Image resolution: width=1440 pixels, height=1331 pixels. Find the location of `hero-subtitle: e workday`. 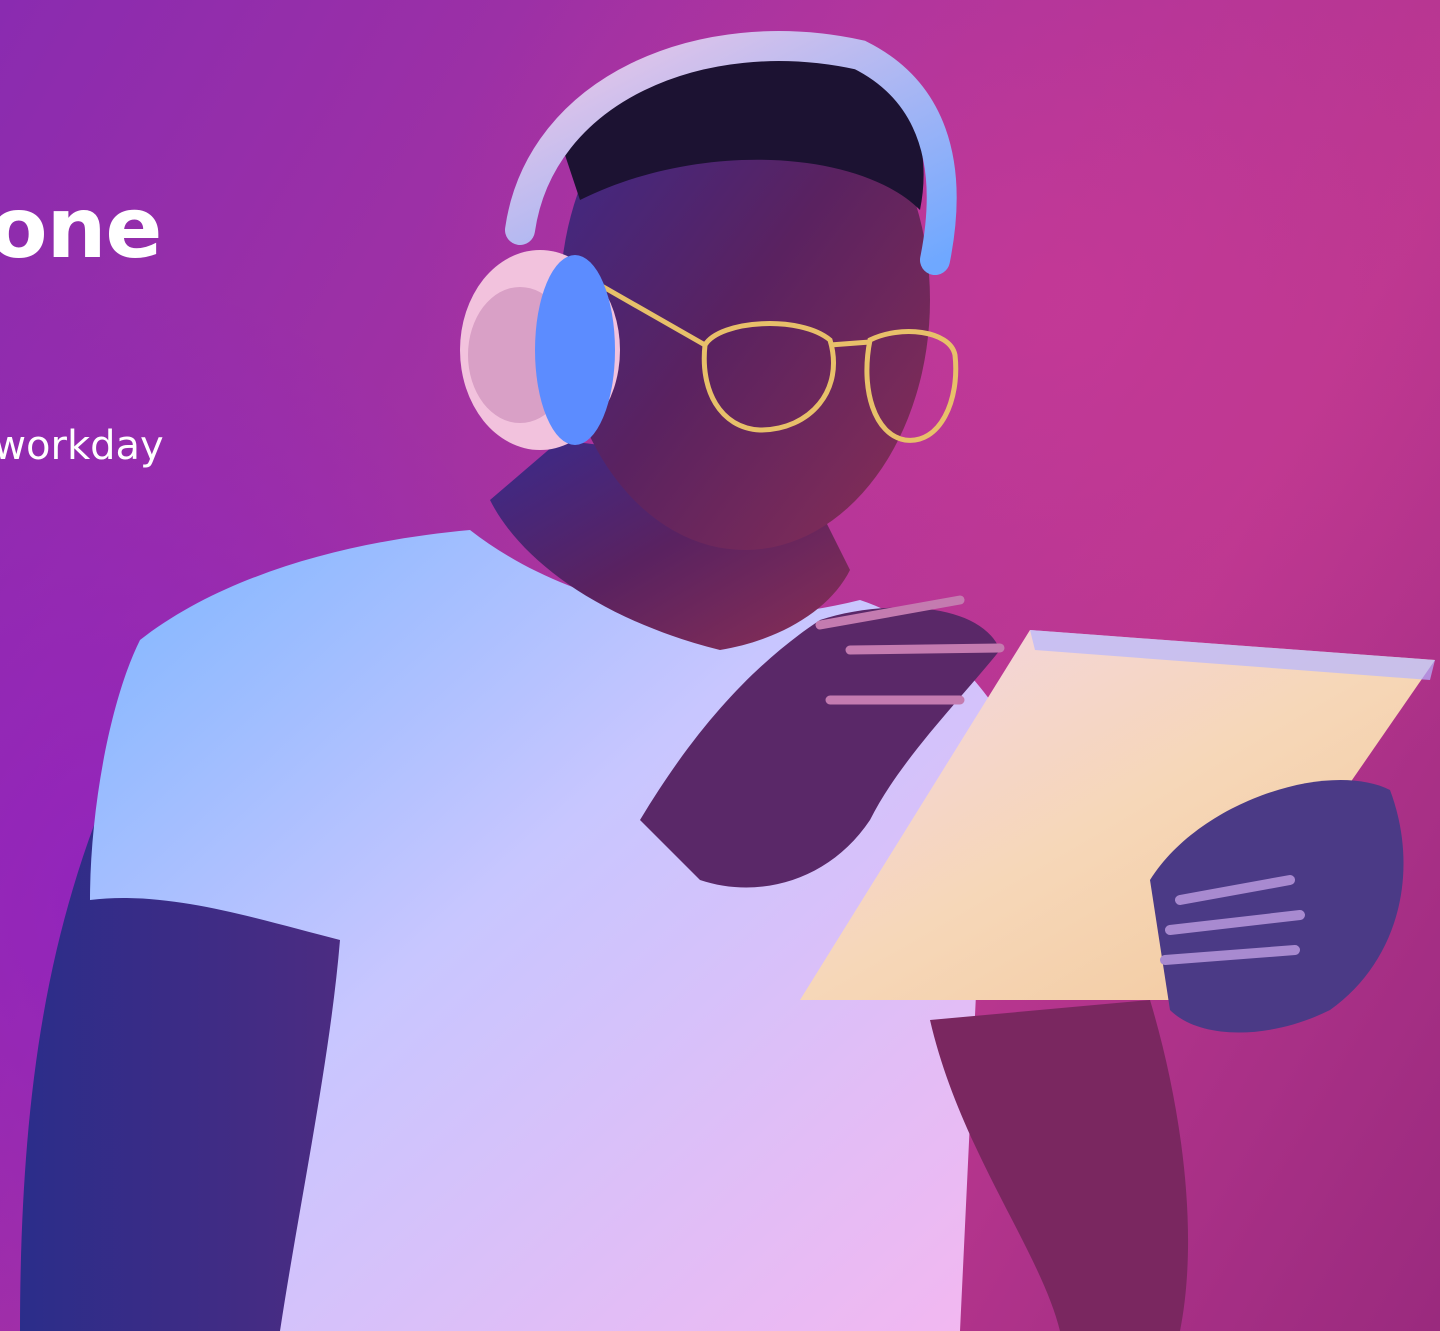

hero-subtitle: e workday is located at coordinates (82, 446).